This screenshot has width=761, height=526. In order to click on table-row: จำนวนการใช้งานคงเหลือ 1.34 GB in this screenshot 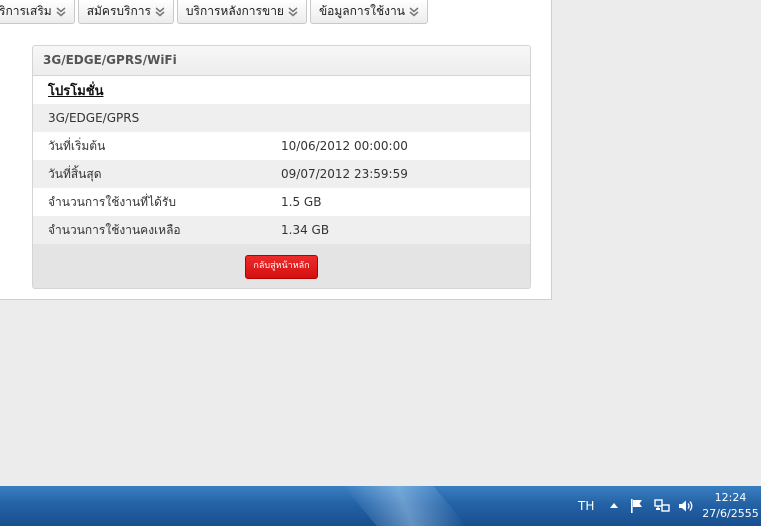, I will do `click(281, 230)`.